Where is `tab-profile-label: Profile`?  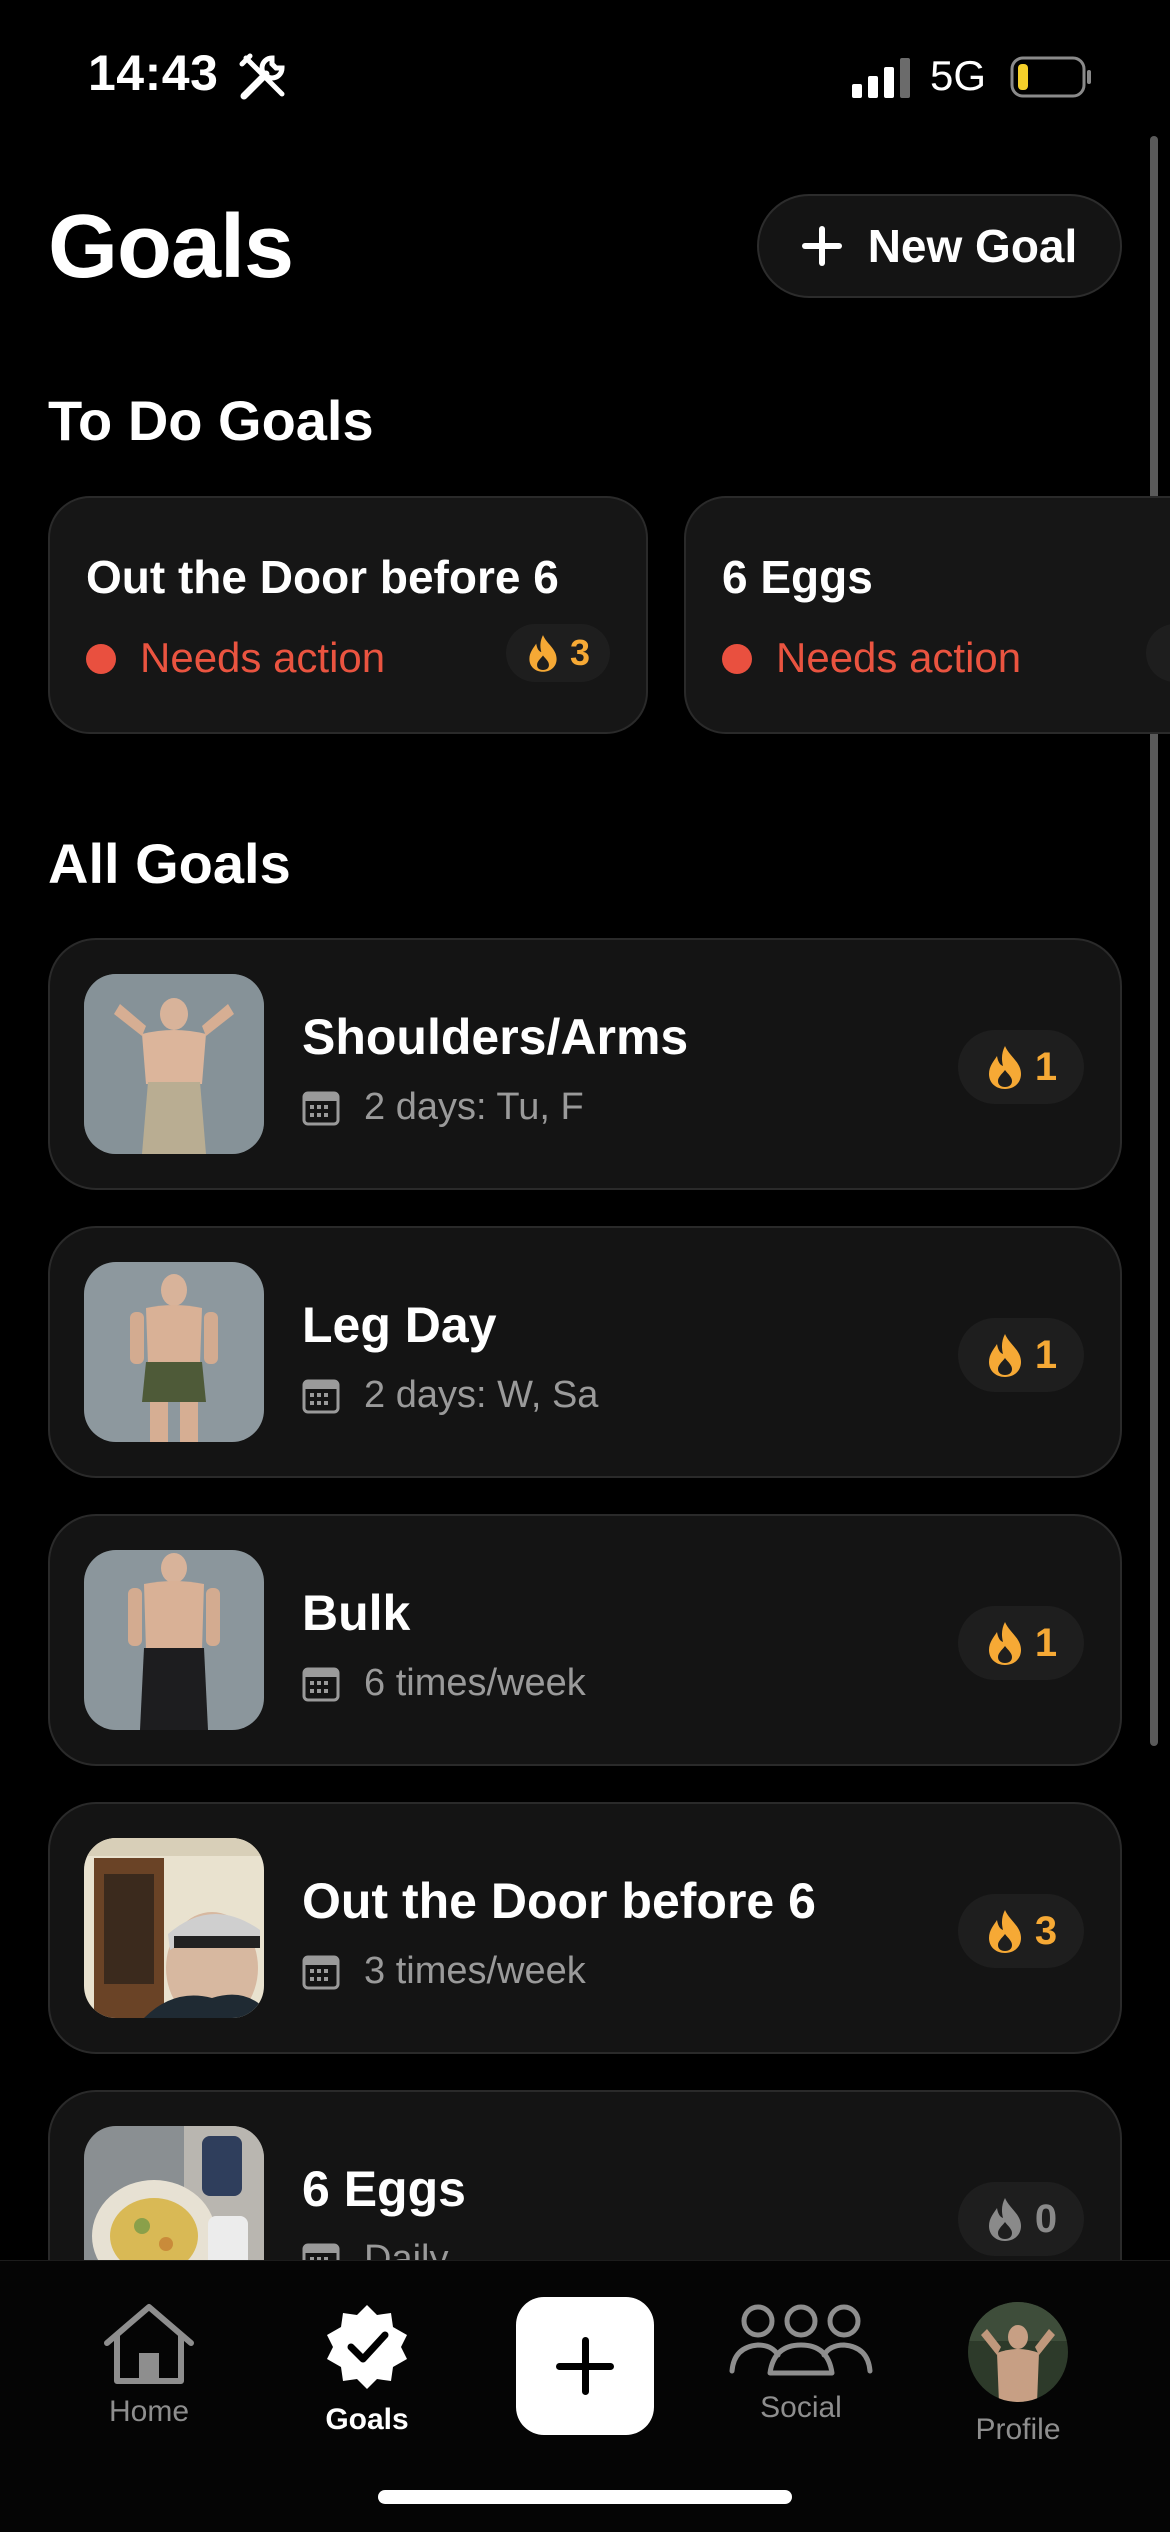
tab-profile-label: Profile is located at coordinates (1018, 2429).